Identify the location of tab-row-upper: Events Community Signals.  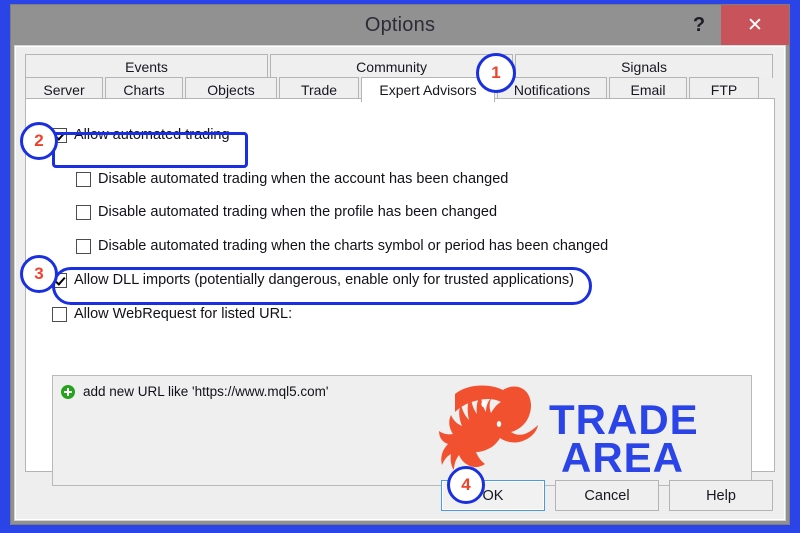
(400, 66).